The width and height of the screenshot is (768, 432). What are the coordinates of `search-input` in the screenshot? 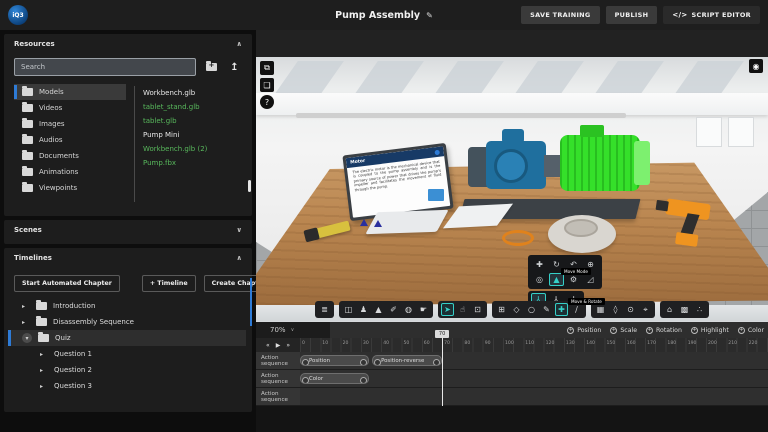 It's located at (105, 67).